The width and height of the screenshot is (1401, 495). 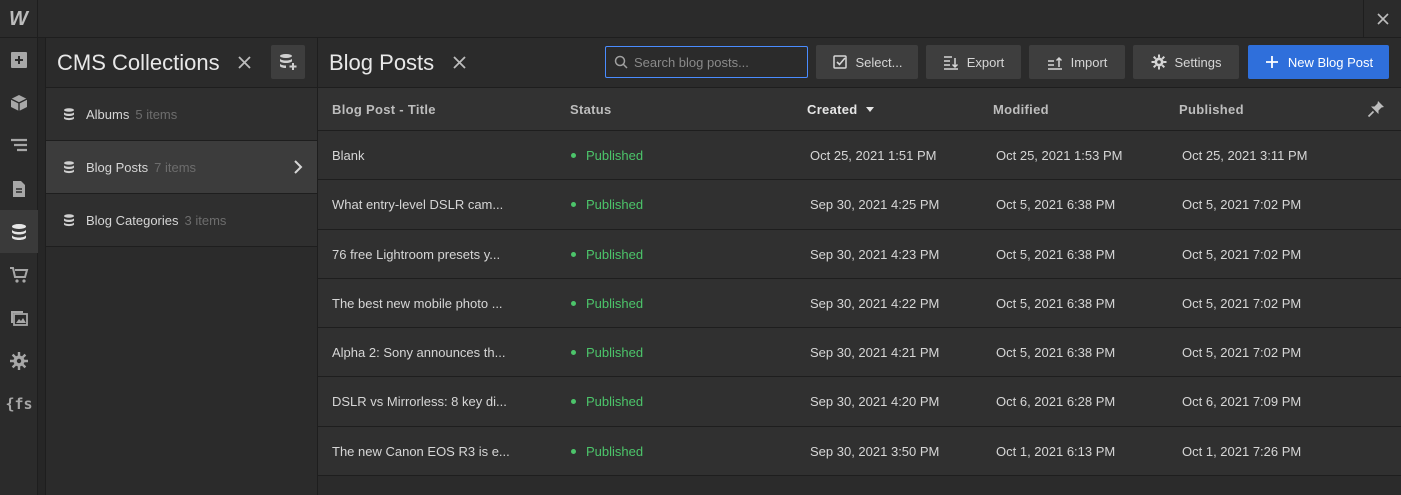 What do you see at coordinates (1021, 109) in the screenshot?
I see `column-header-modified: Modified` at bounding box center [1021, 109].